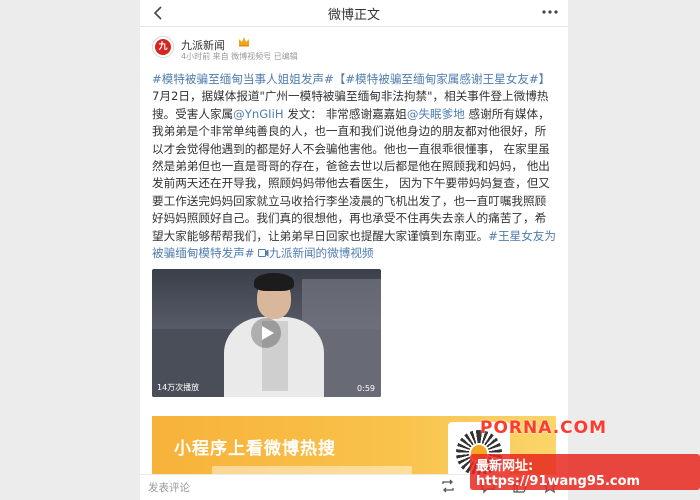  I want to click on video-duration: 0:59, so click(366, 388).